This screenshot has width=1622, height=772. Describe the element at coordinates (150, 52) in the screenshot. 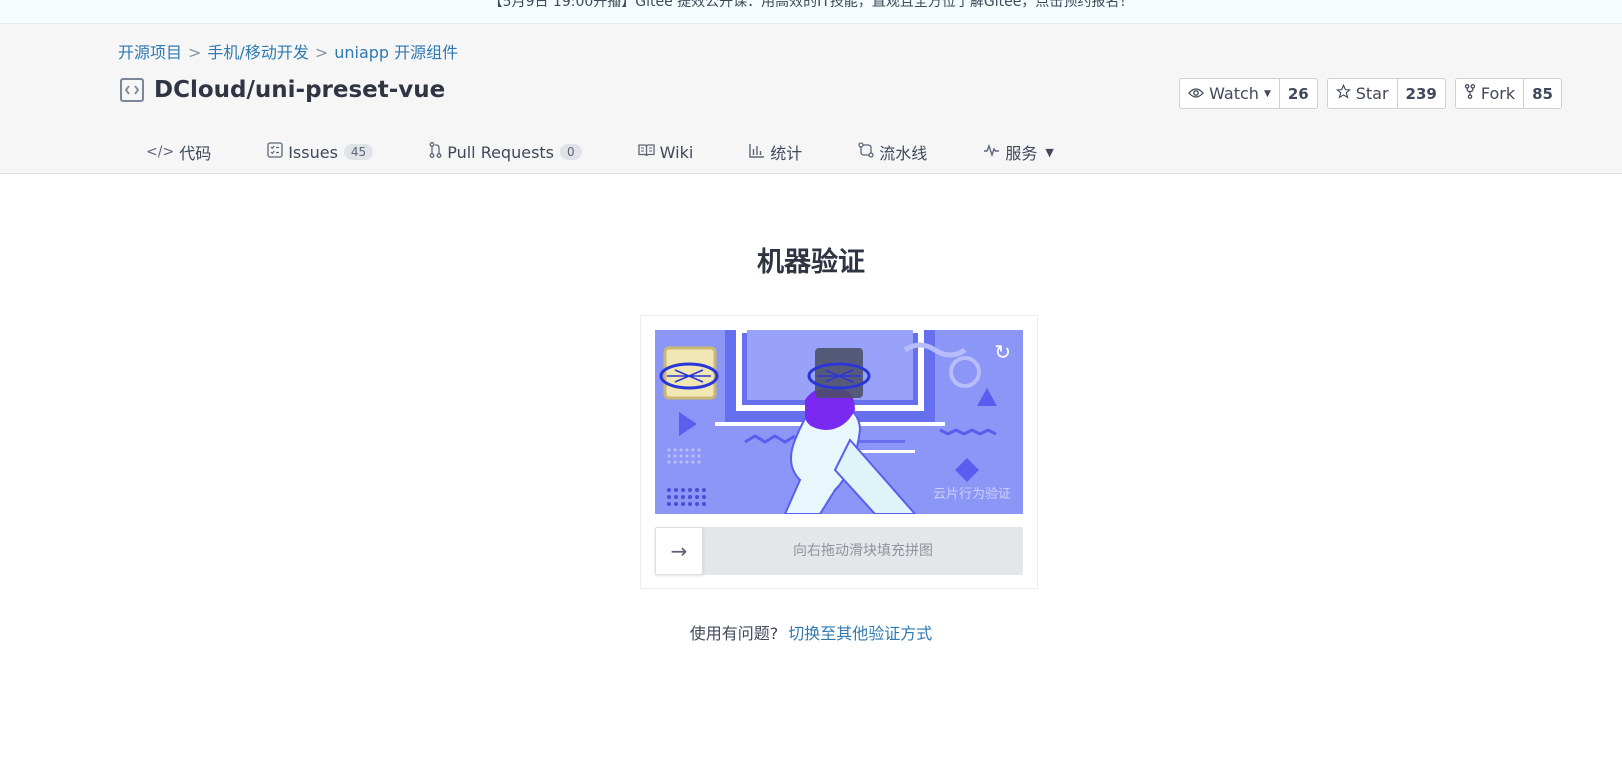

I see `breadcrumb-open-source: 开源项目` at that location.